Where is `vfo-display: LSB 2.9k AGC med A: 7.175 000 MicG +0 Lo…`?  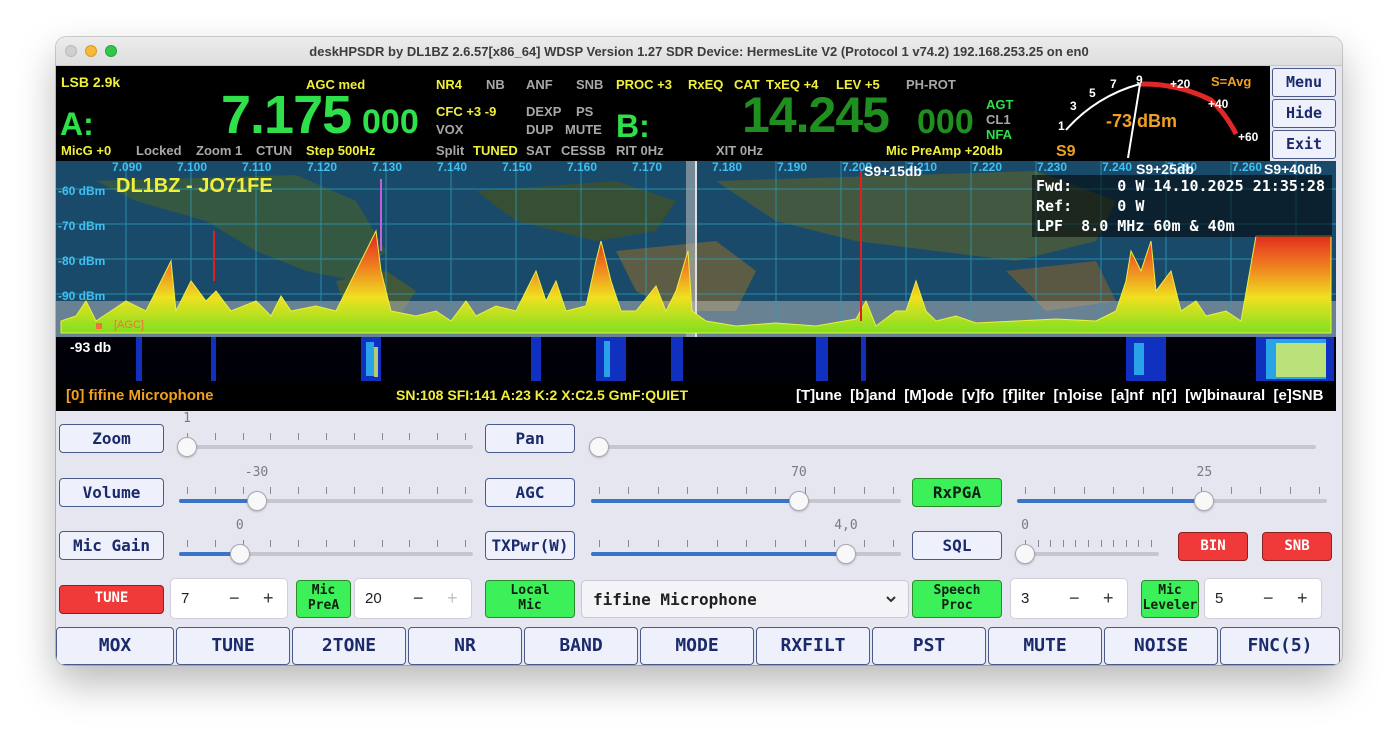 vfo-display: LSB 2.9k AGC med A: 7.175 000 MicG +0 Lo… is located at coordinates (663, 113).